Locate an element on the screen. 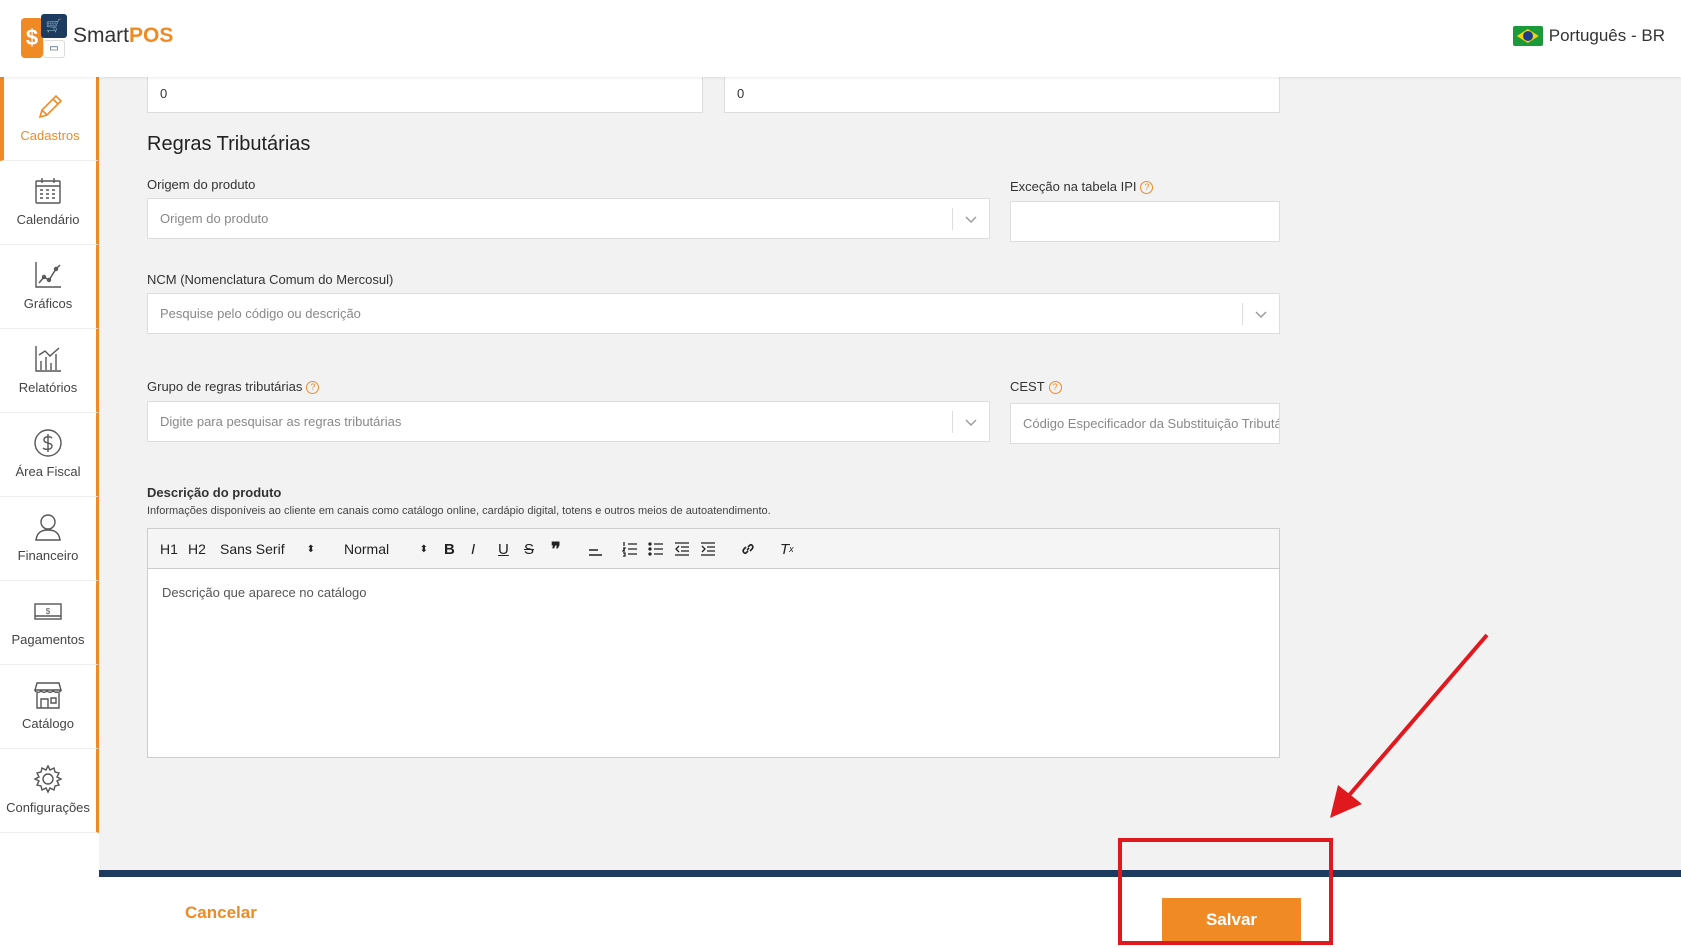 The width and height of the screenshot is (1681, 948). ncm-select: Pesquise pelo código ou descrição is located at coordinates (713, 313).